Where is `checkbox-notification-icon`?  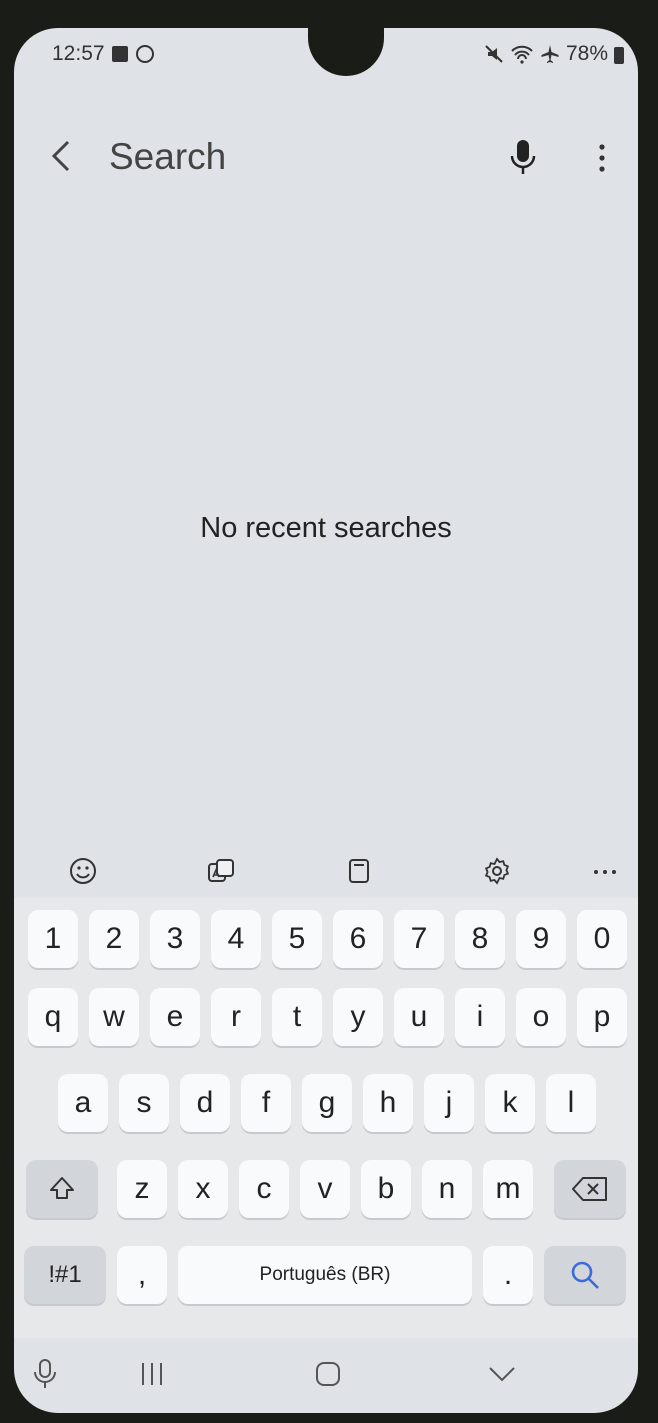 checkbox-notification-icon is located at coordinates (120, 54).